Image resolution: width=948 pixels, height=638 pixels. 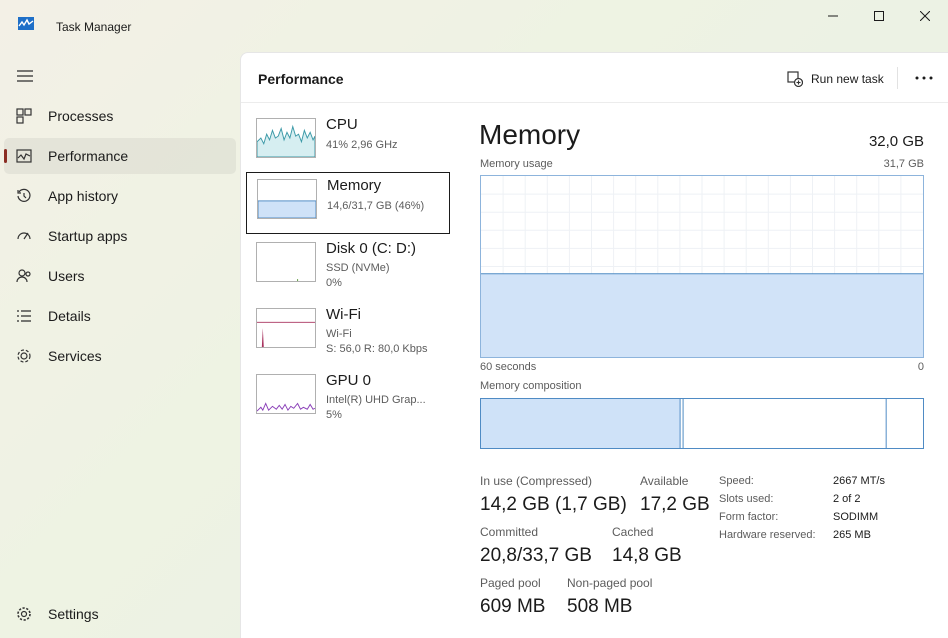 What do you see at coordinates (516, 164) in the screenshot?
I see `memory-usage-label: Memory usage` at bounding box center [516, 164].